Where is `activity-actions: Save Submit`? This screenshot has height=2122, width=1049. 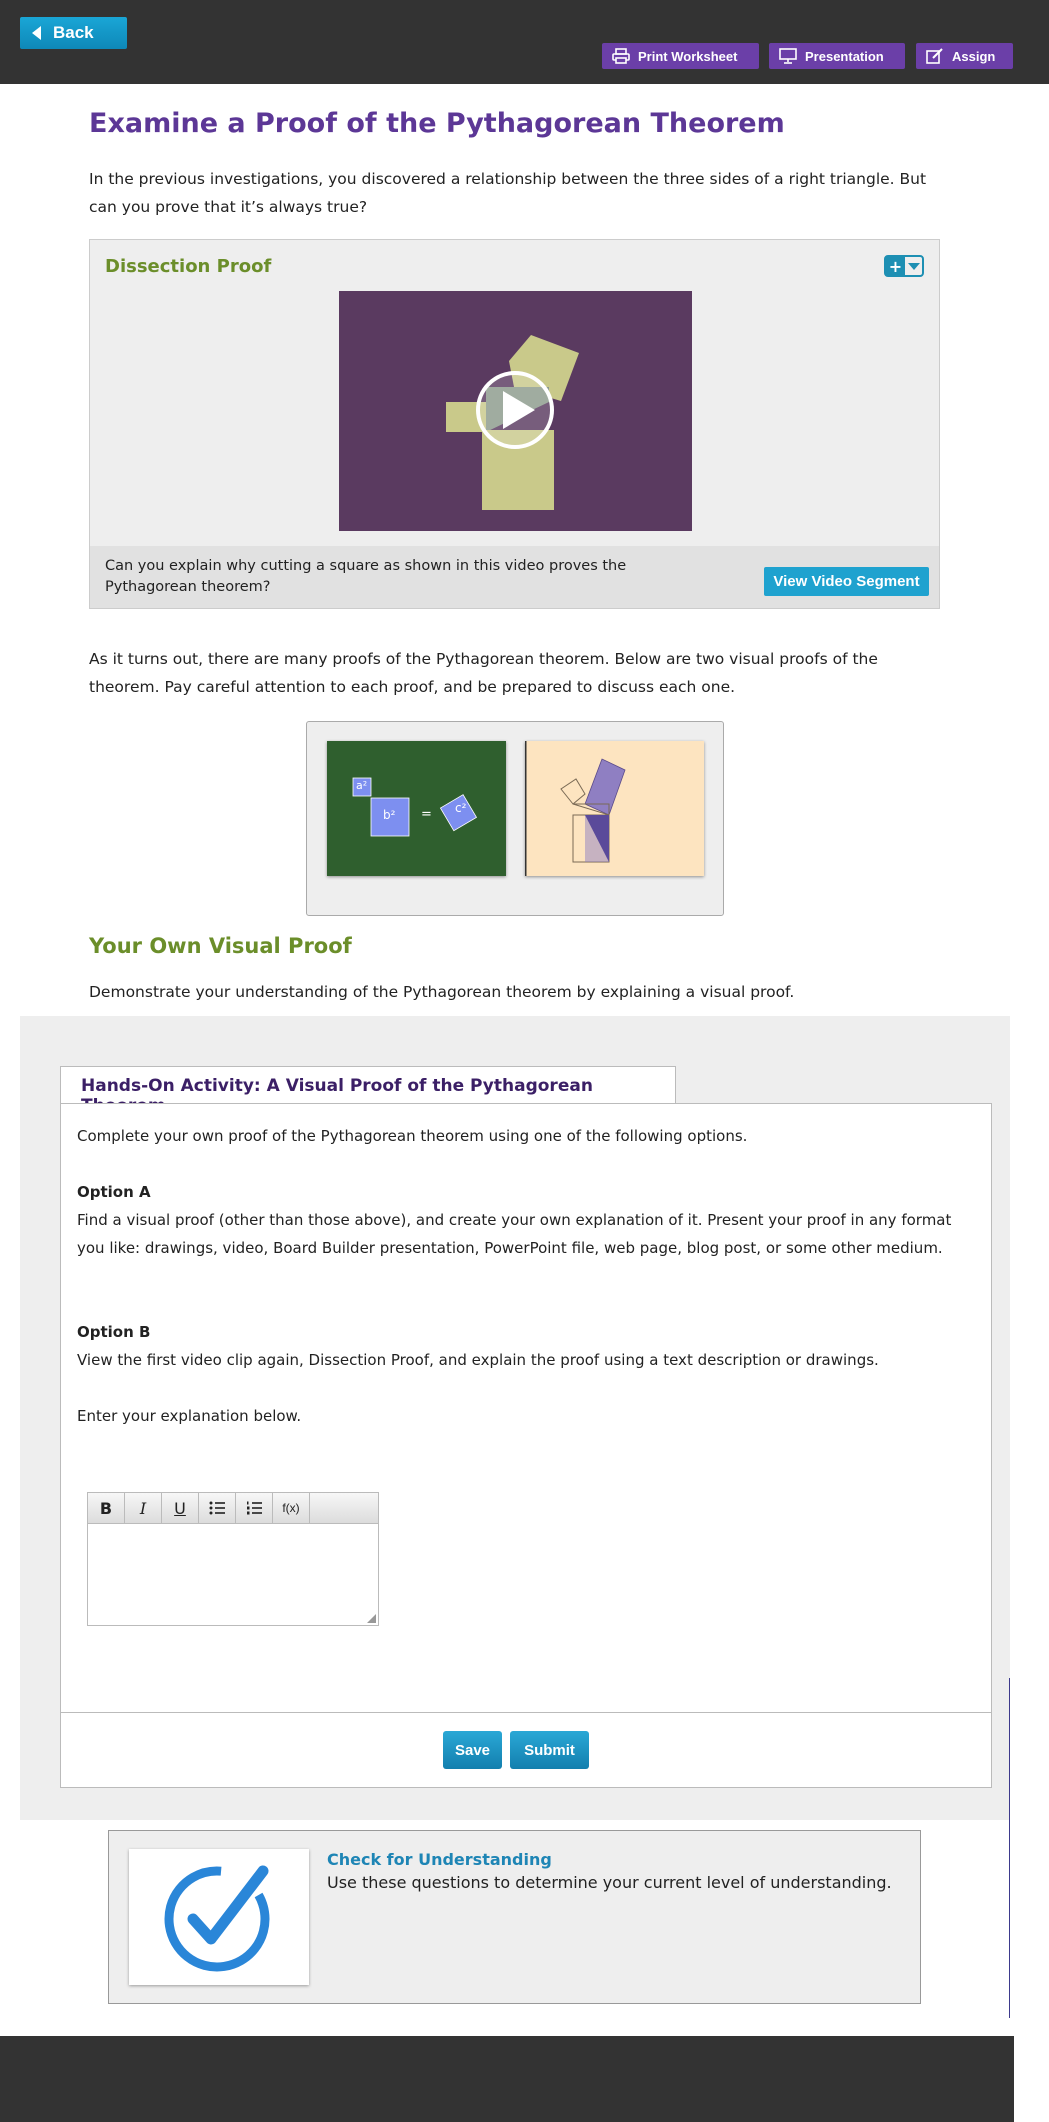 activity-actions: Save Submit is located at coordinates (526, 1750).